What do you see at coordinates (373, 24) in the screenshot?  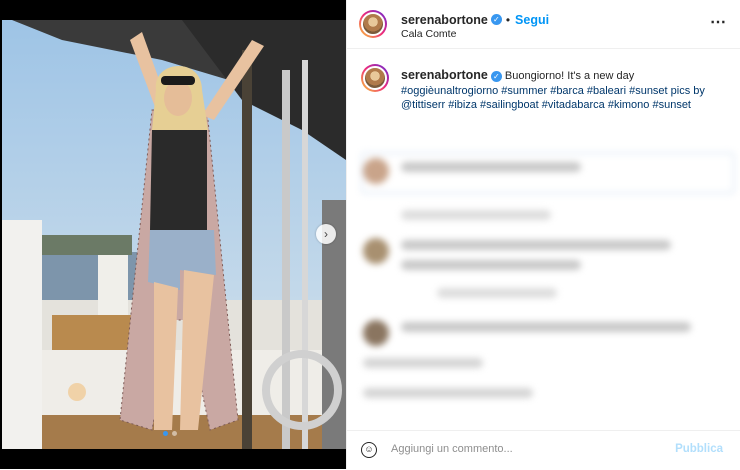 I see `avatar` at bounding box center [373, 24].